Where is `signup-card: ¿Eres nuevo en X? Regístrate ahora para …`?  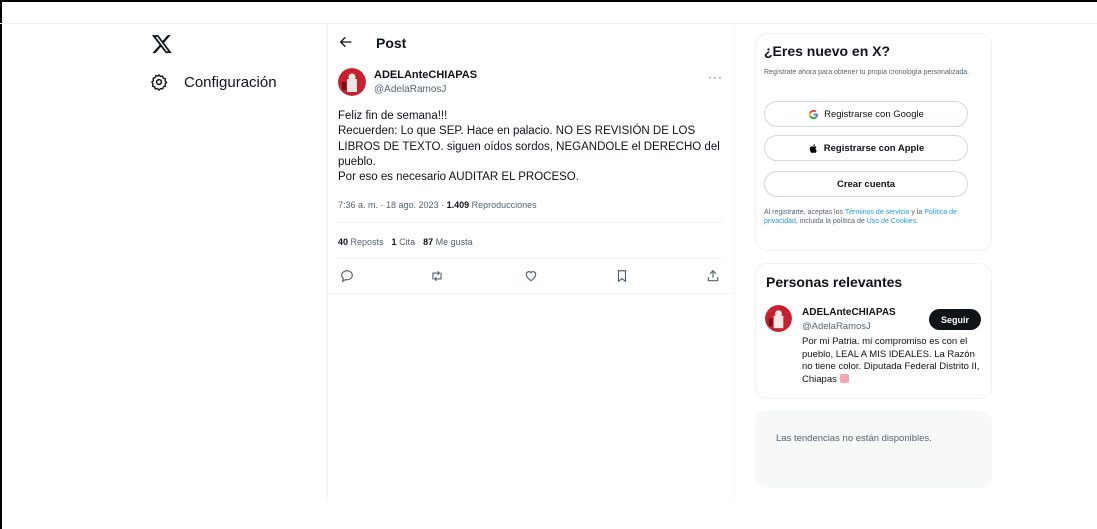 signup-card: ¿Eres nuevo en X? Regístrate ahora para … is located at coordinates (873, 142).